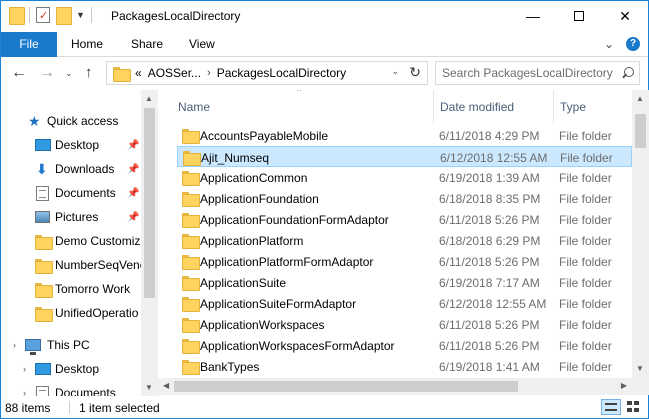  Describe the element at coordinates (611, 407) in the screenshot. I see `details-view-button` at that location.